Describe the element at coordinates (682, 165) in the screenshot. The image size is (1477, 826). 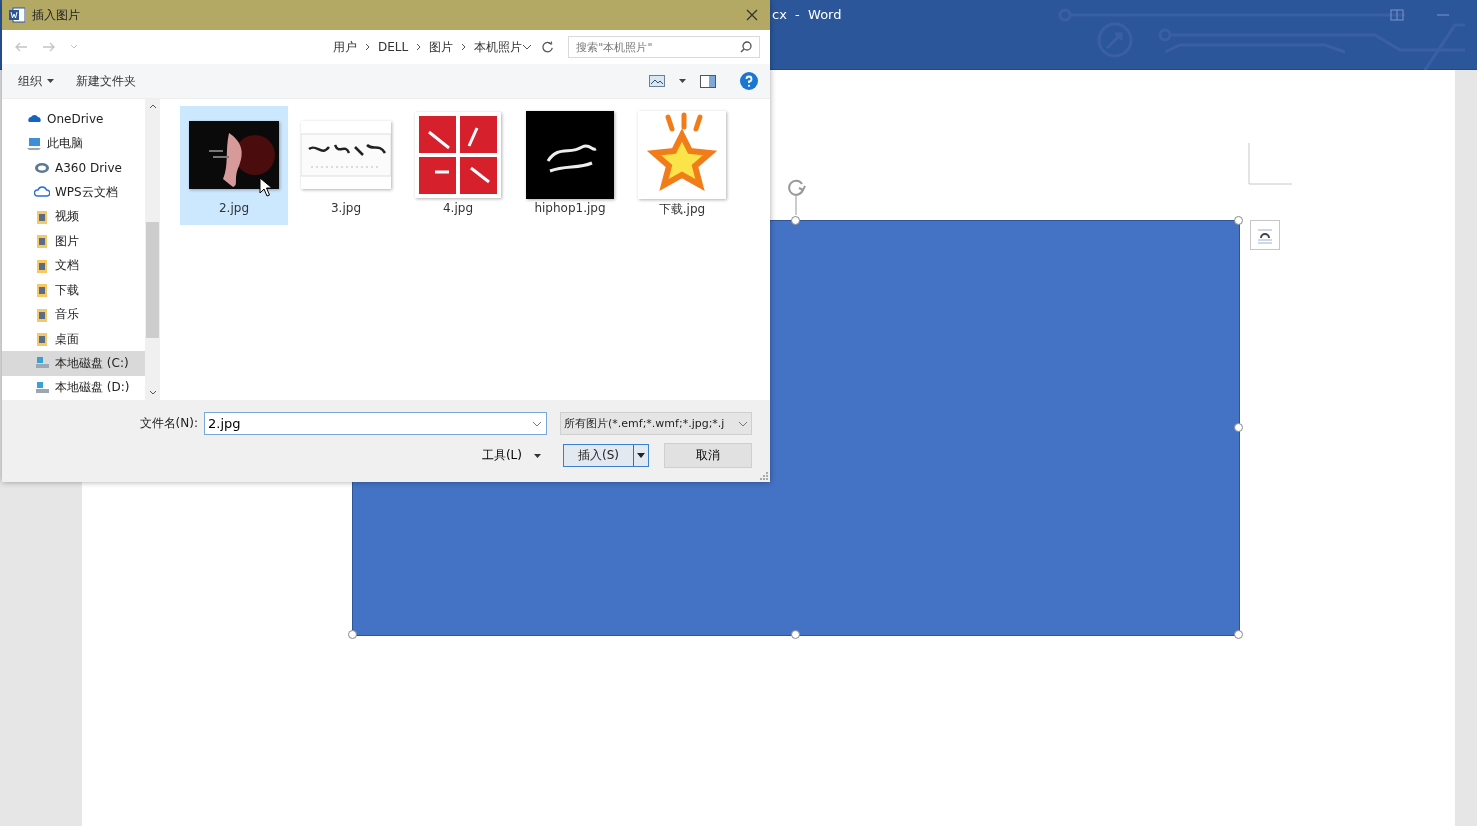
I see `file-item: 下载.jpg` at that location.